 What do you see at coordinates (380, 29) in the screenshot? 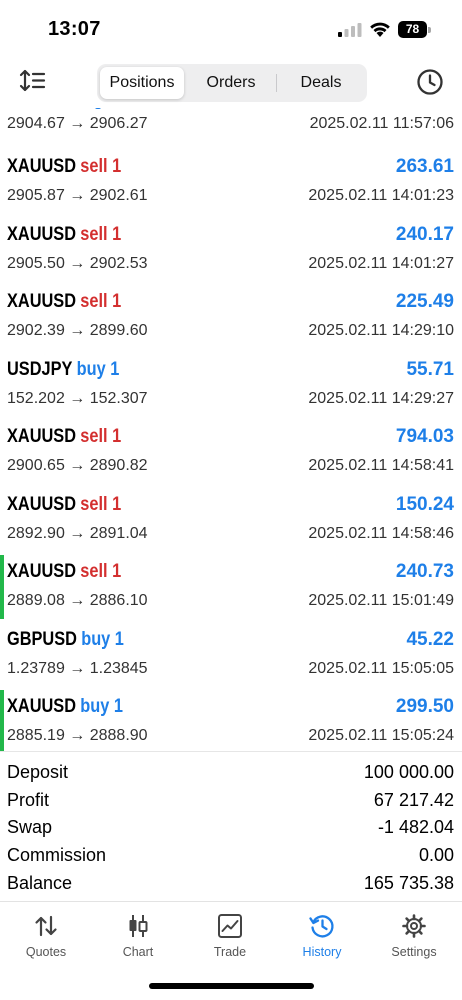
I see `wifi-icon` at bounding box center [380, 29].